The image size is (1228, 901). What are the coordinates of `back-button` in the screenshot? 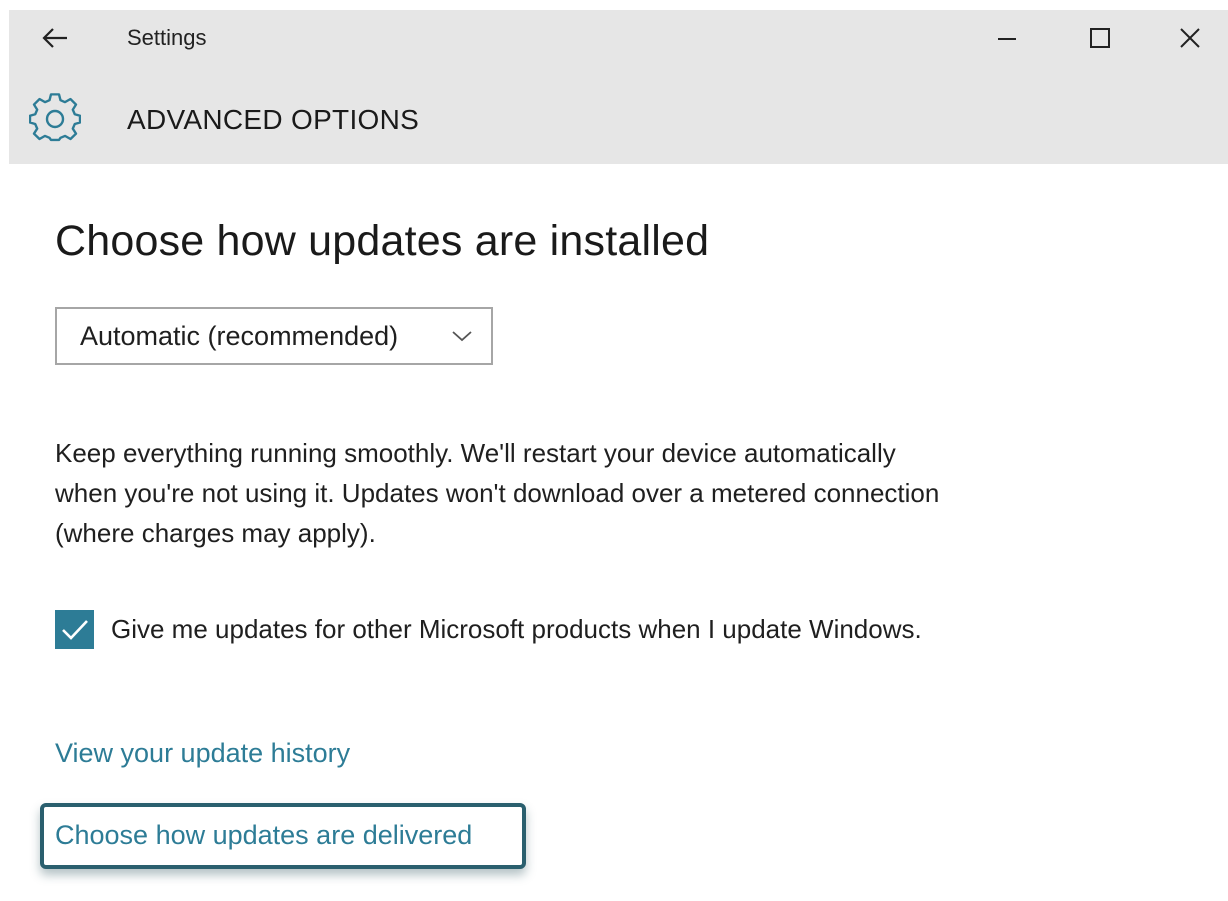 It's located at (55, 38).